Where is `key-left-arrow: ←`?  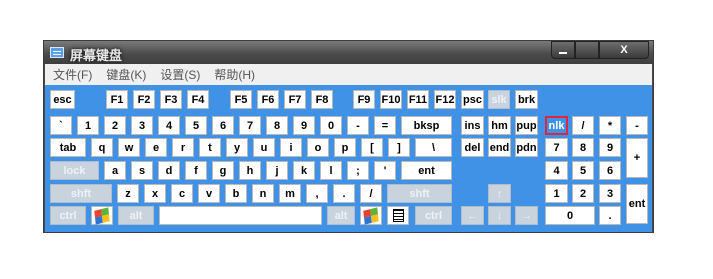
key-left-arrow: ← is located at coordinates (472, 215).